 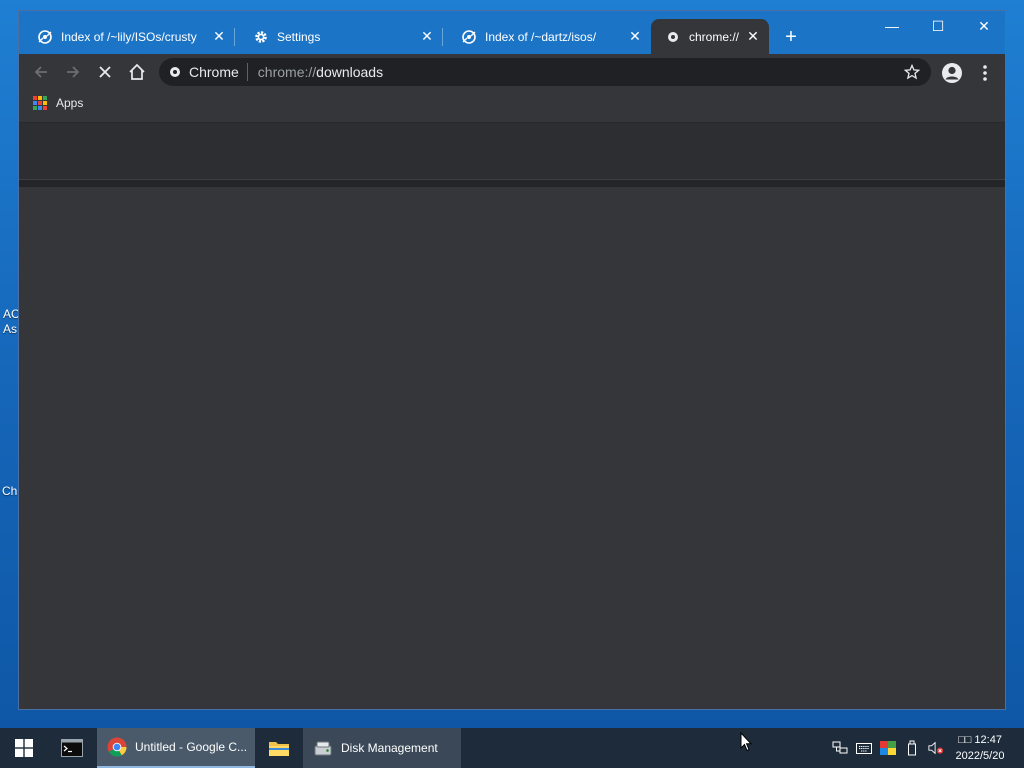 I want to click on home-icon, so click(x=137, y=71).